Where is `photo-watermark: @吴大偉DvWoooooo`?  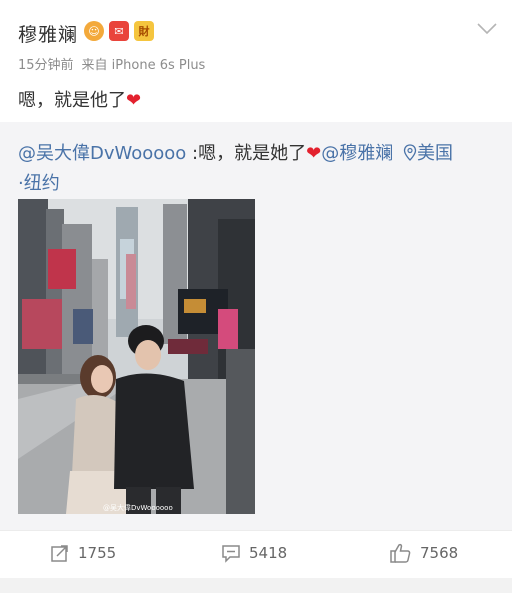 photo-watermark: @吴大偉DvWoooooo is located at coordinates (138, 507).